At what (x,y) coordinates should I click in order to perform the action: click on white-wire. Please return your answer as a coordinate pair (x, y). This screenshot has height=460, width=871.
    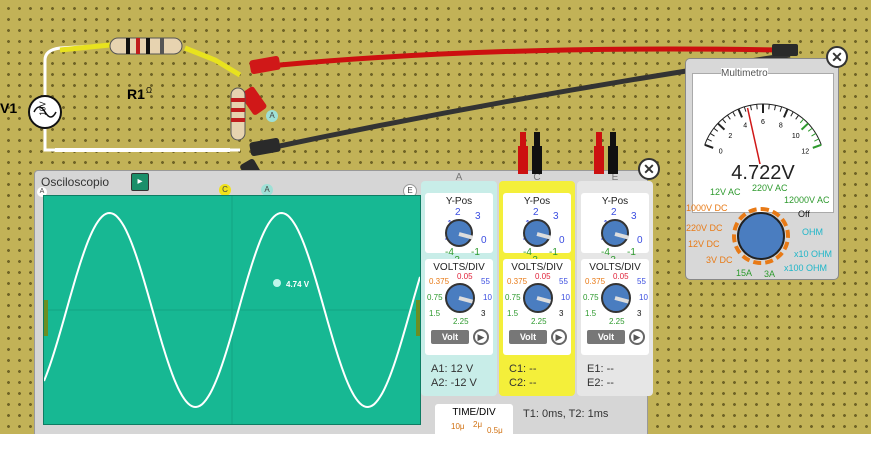
    Looking at the image, I should click on (141, 131).